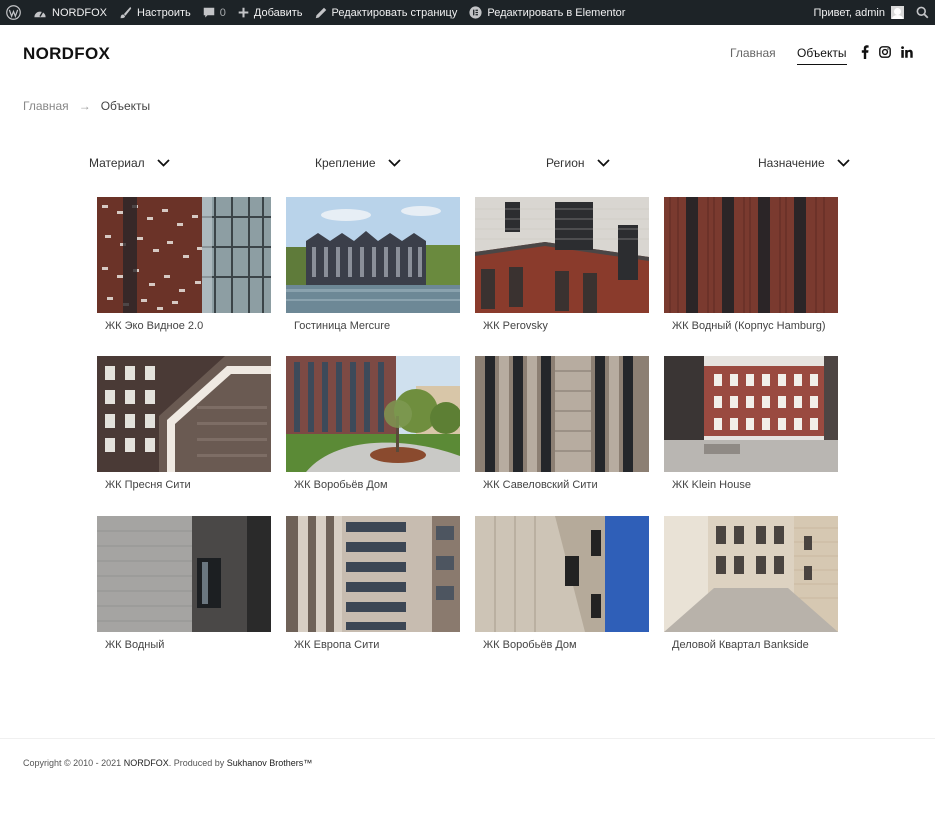  I want to click on project-card: ЖК Савеловский Сити, so click(562, 423).